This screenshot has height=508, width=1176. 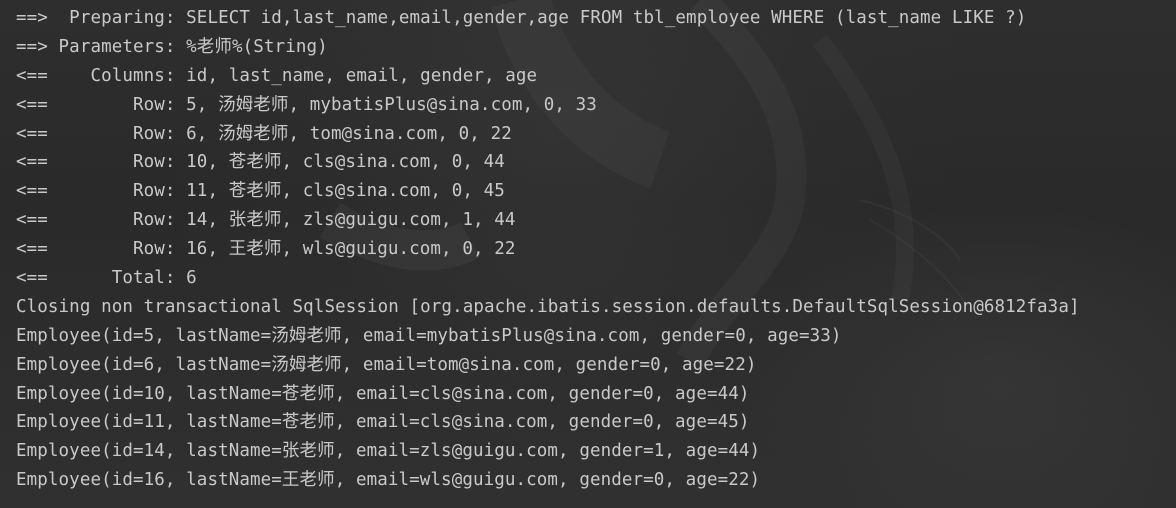 What do you see at coordinates (264, 133) in the screenshot?
I see `log-line-row: <== Row: 6, 汤姆老师, tom@sina.com, 0, 22` at bounding box center [264, 133].